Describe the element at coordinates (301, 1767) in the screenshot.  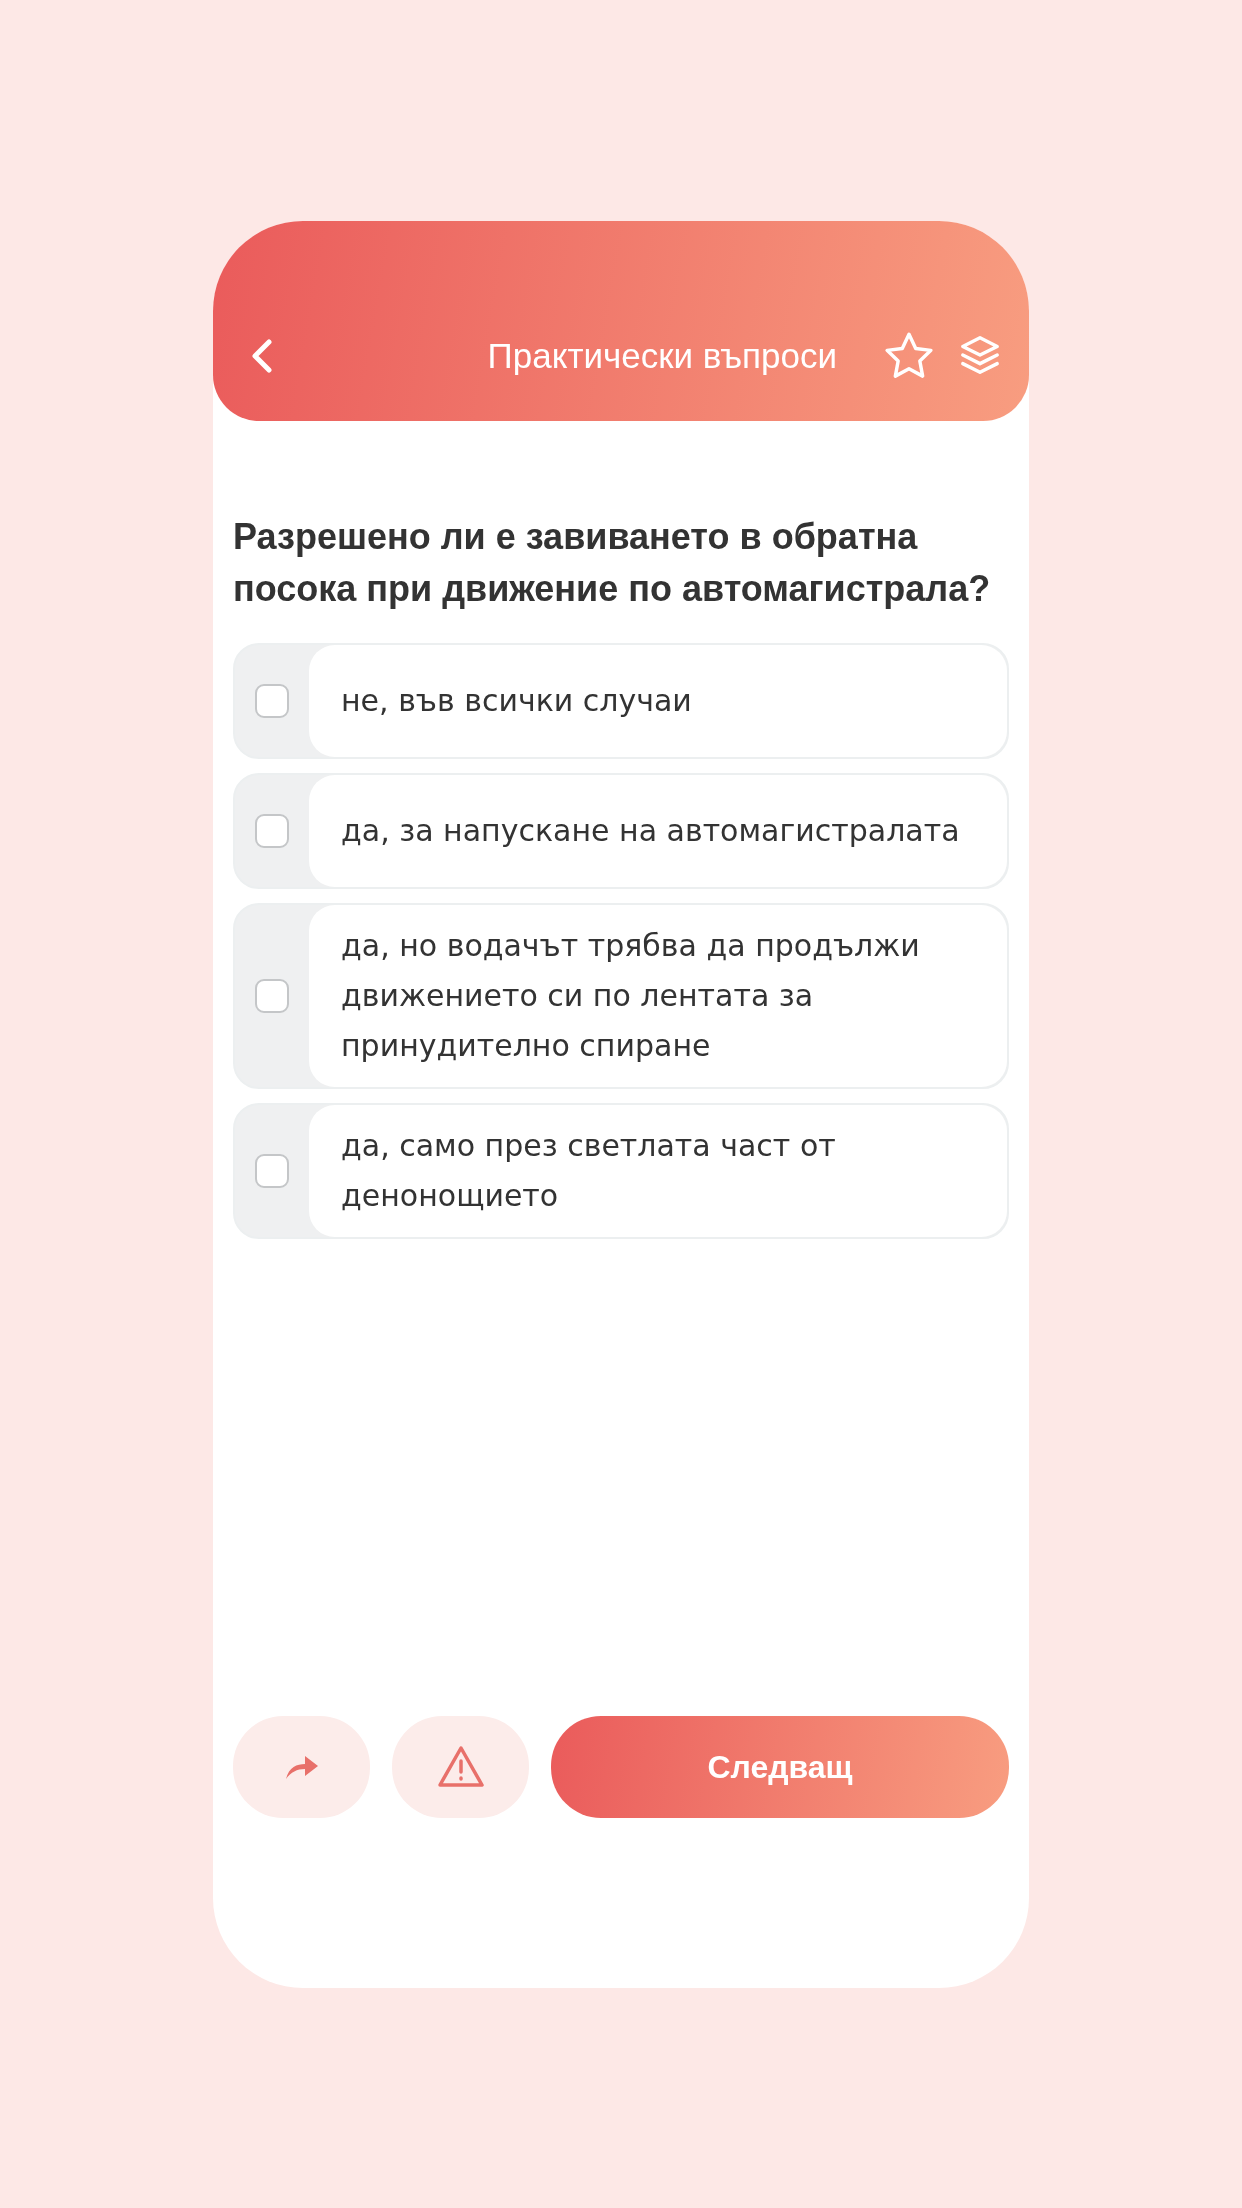
I see `share-arrow-icon` at that location.